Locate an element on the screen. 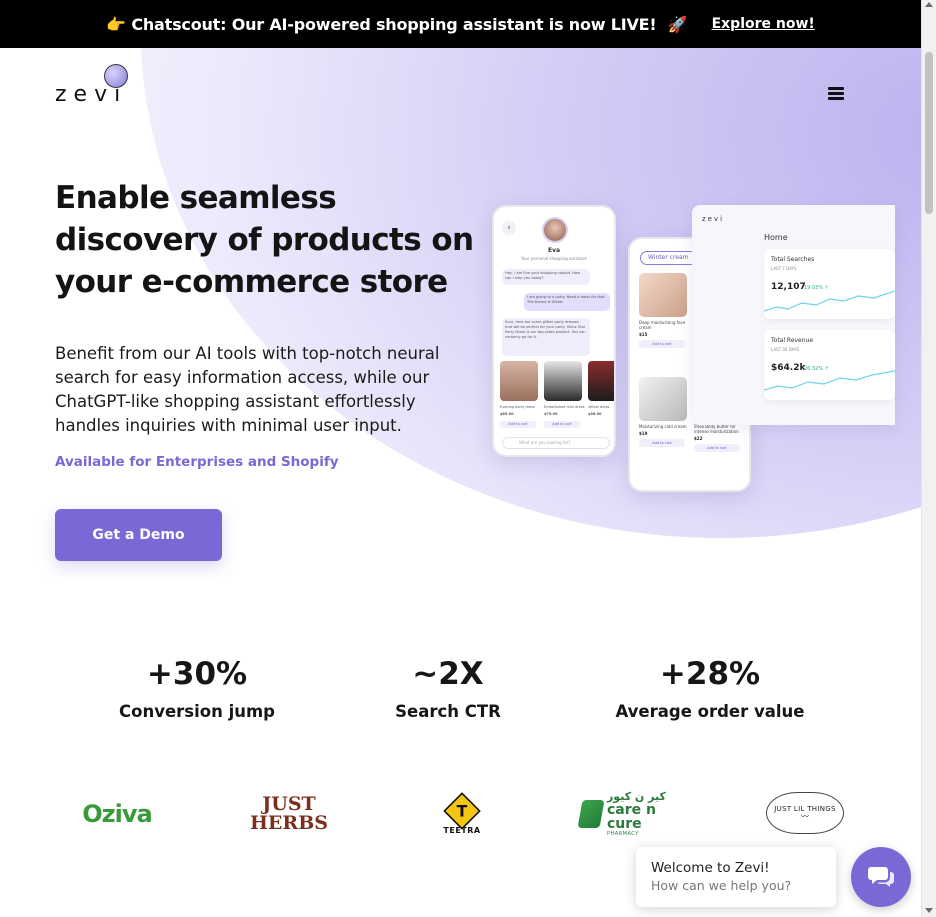 The width and height of the screenshot is (936, 917). chat-input: What are you looking for? is located at coordinates (556, 443).